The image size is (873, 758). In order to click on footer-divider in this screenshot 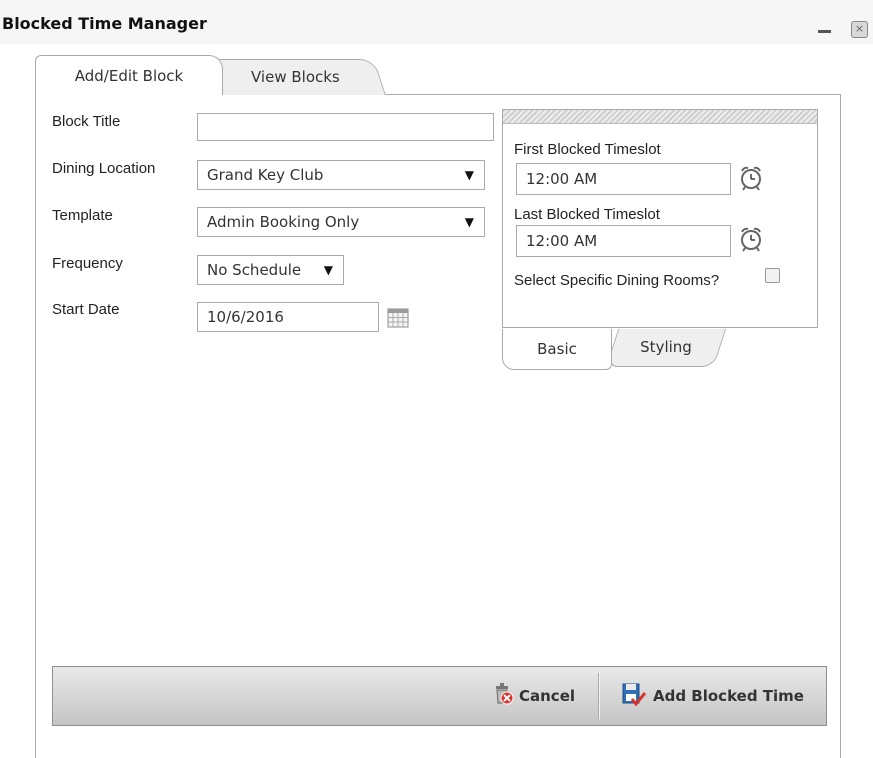, I will do `click(598, 696)`.